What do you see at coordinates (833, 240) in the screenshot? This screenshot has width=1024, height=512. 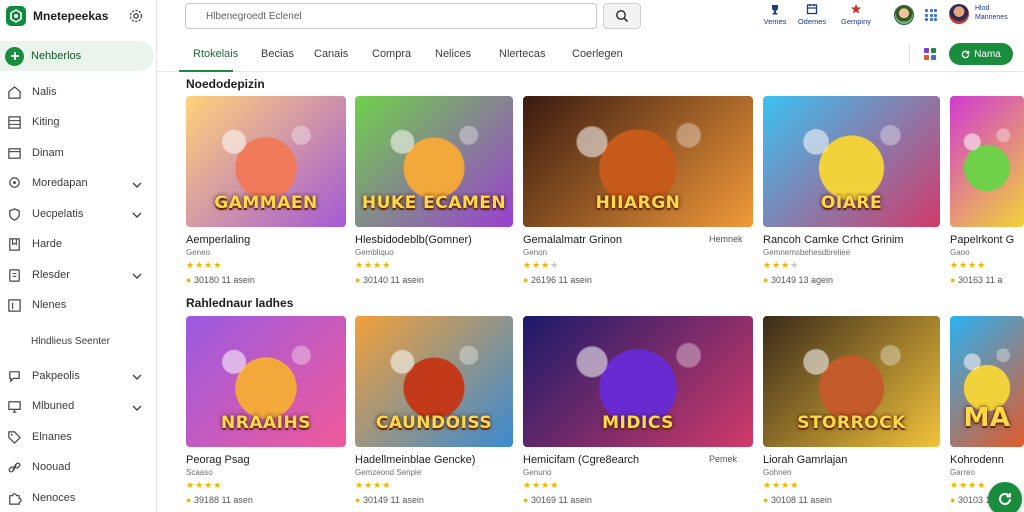 I see `card-title: Rancoh Camke Crhct Grinim` at bounding box center [833, 240].